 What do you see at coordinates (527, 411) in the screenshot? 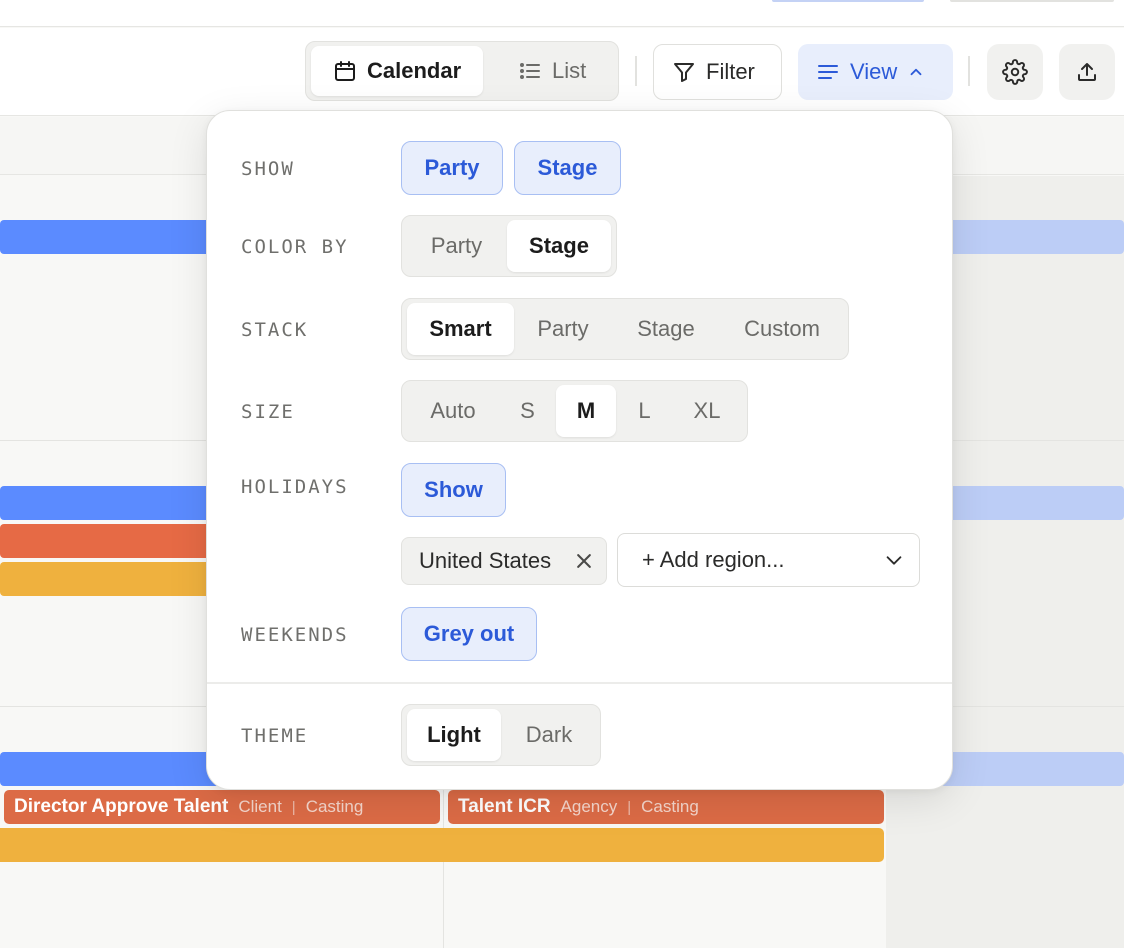
I see `size-s: S` at bounding box center [527, 411].